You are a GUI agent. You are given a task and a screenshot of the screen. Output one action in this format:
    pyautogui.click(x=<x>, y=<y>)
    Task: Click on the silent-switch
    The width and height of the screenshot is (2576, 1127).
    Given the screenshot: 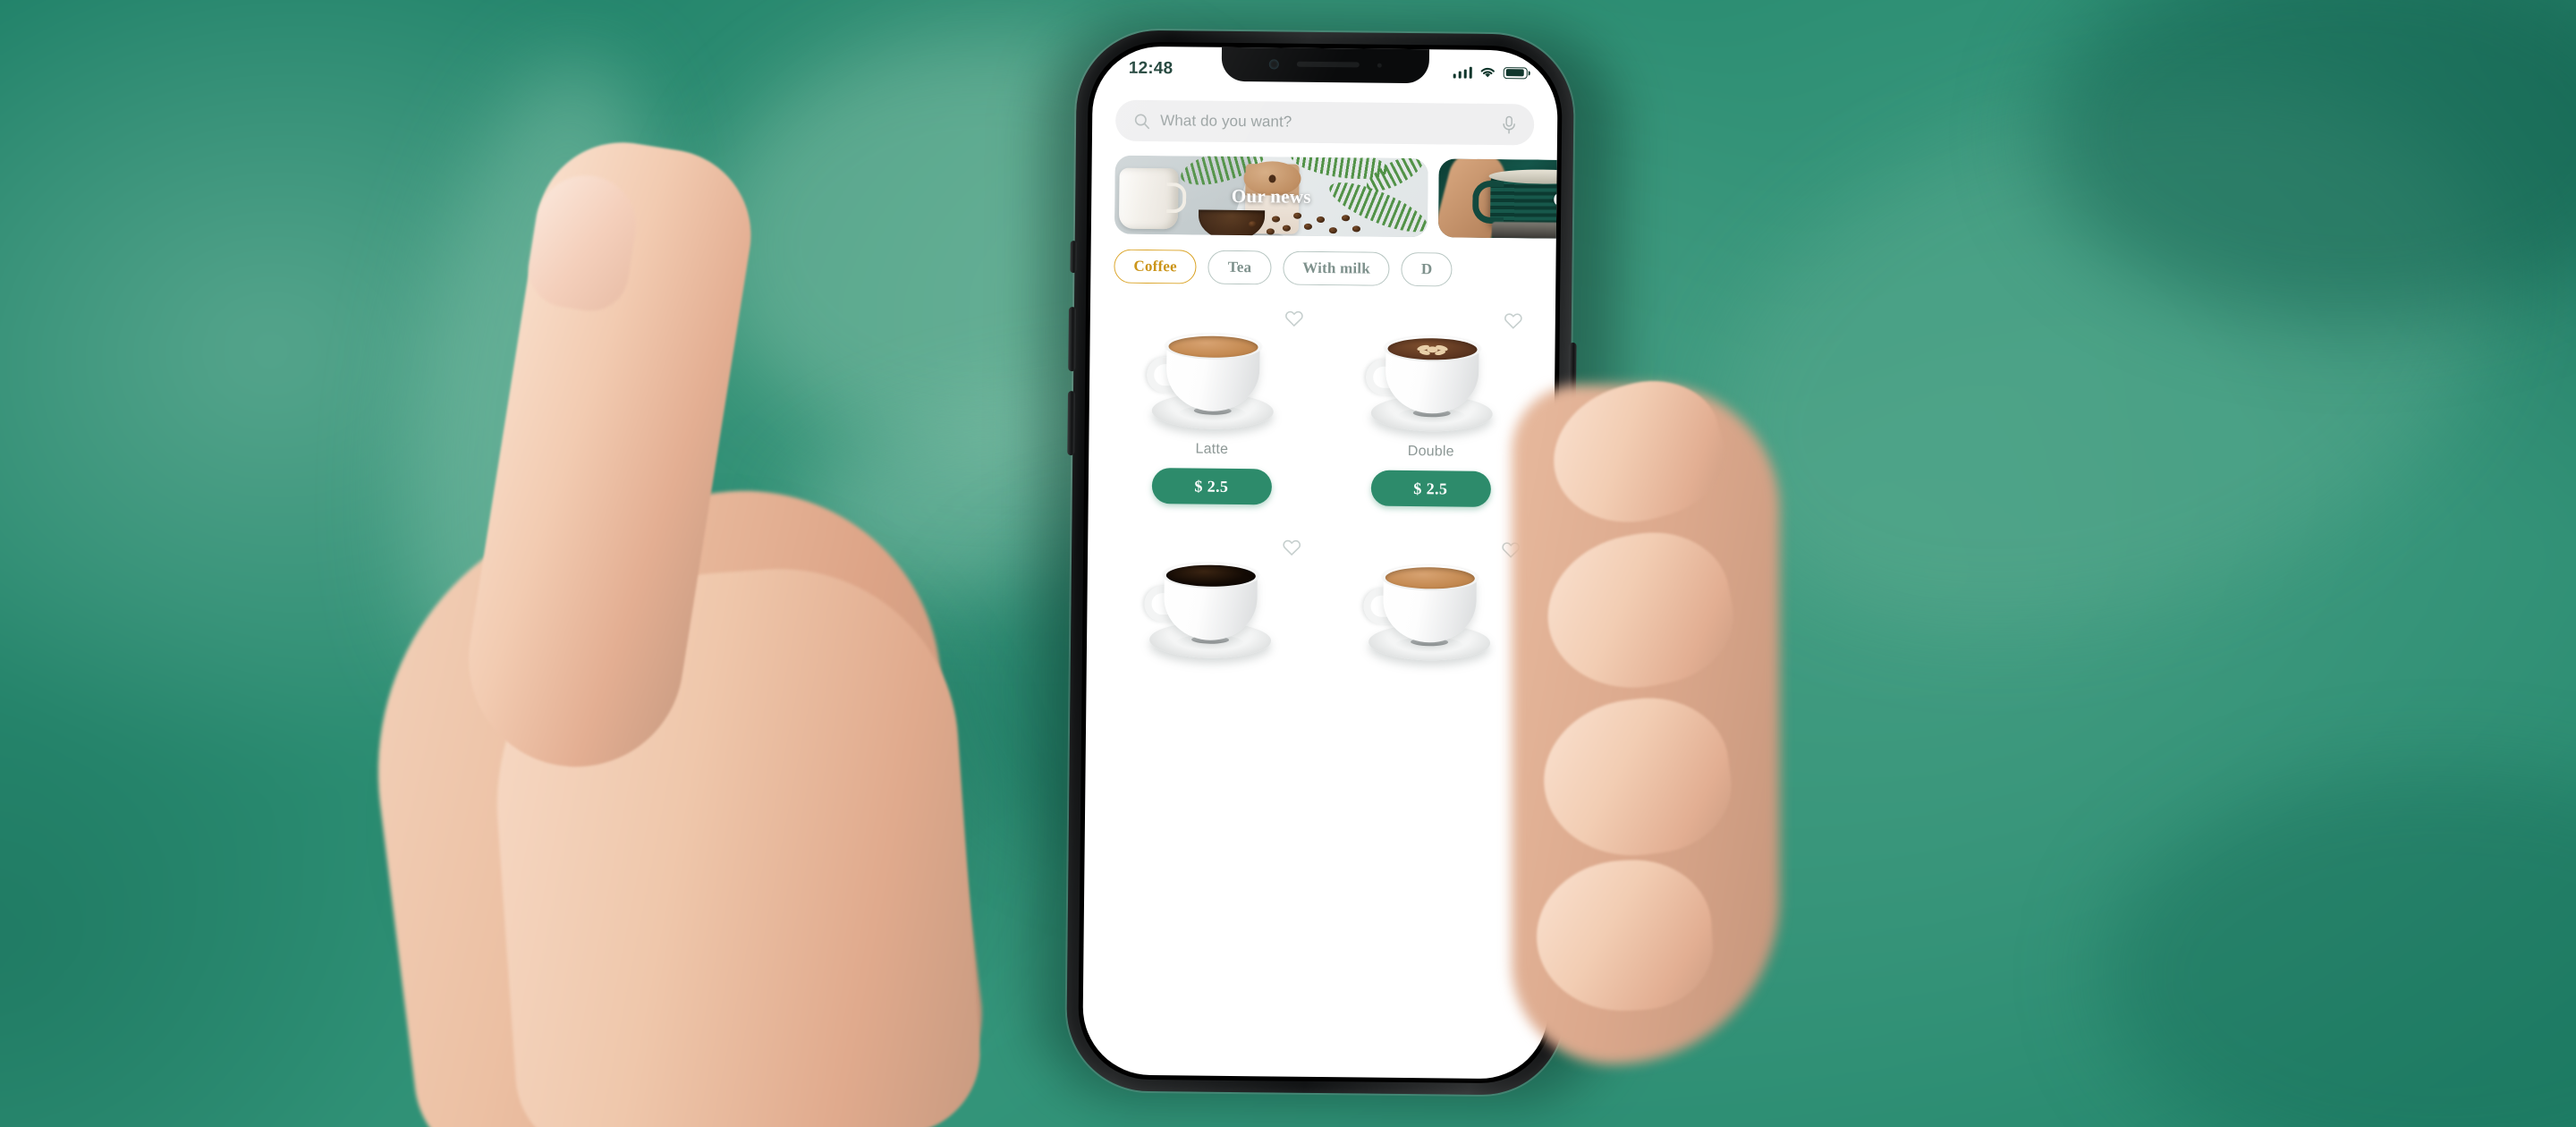 What is the action you would take?
    pyautogui.click(x=1073, y=257)
    